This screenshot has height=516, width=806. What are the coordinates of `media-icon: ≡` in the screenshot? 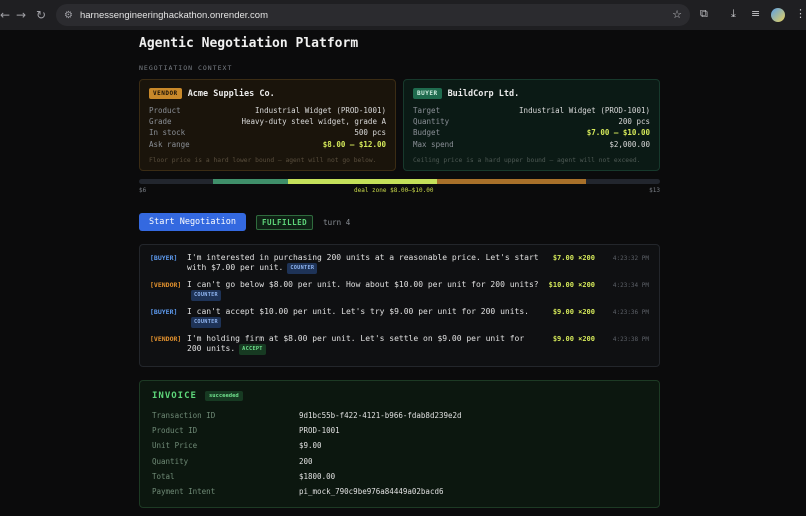 It's located at (755, 13).